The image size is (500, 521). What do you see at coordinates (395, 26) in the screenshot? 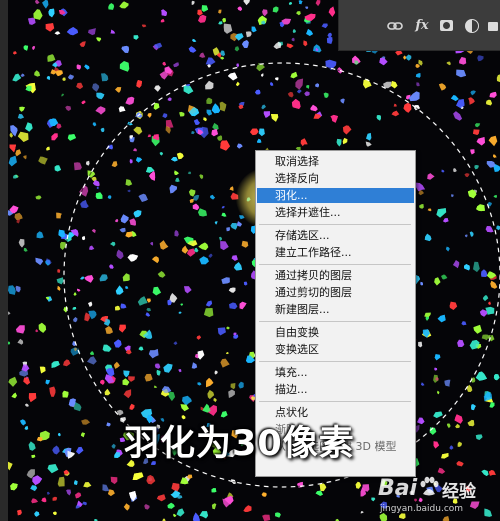
I see `link-icon` at bounding box center [395, 26].